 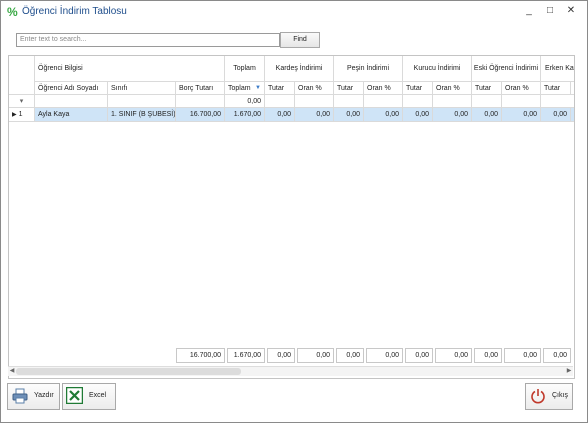 I want to click on column-erken-tutar: Tutar, so click(x=556, y=88).